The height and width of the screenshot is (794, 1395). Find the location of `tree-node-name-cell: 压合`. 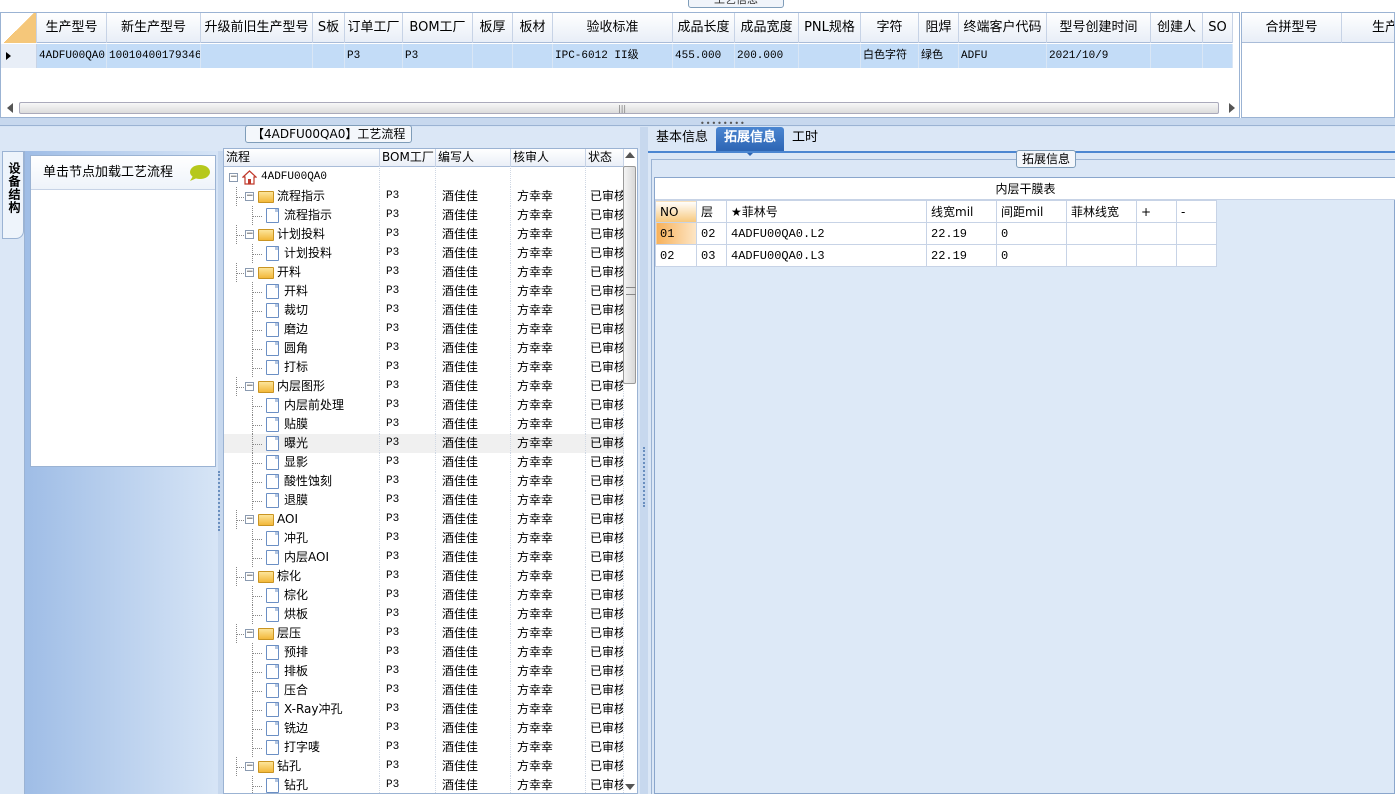

tree-node-name-cell: 压合 is located at coordinates (302, 690).